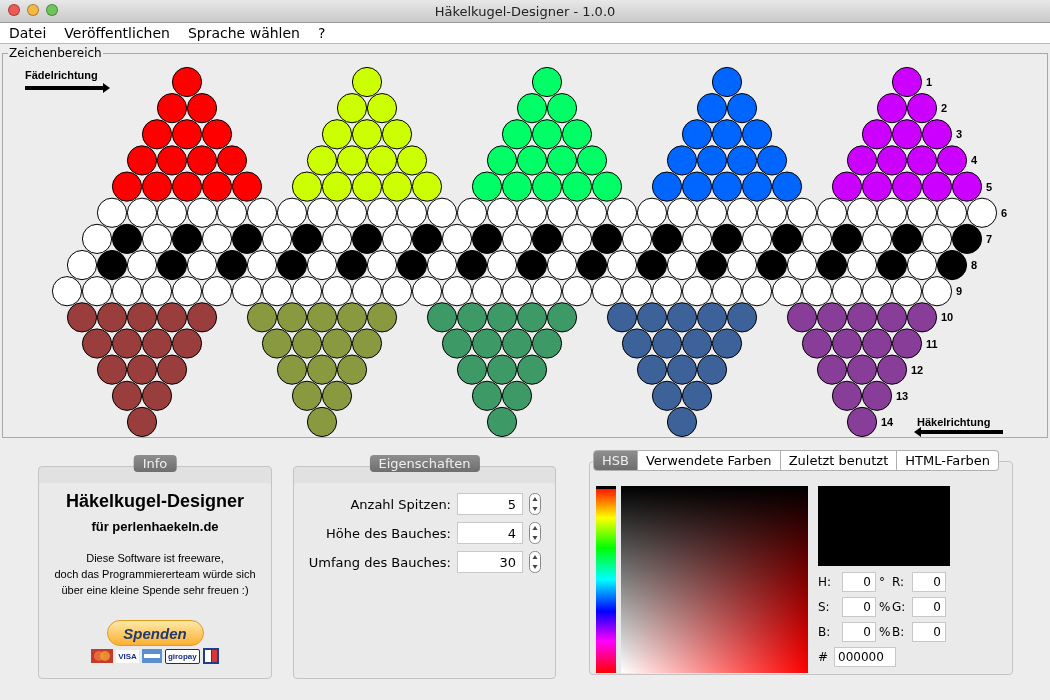 The height and width of the screenshot is (700, 1050). What do you see at coordinates (55, 53) in the screenshot?
I see `group-title: Zeichenbereich` at bounding box center [55, 53].